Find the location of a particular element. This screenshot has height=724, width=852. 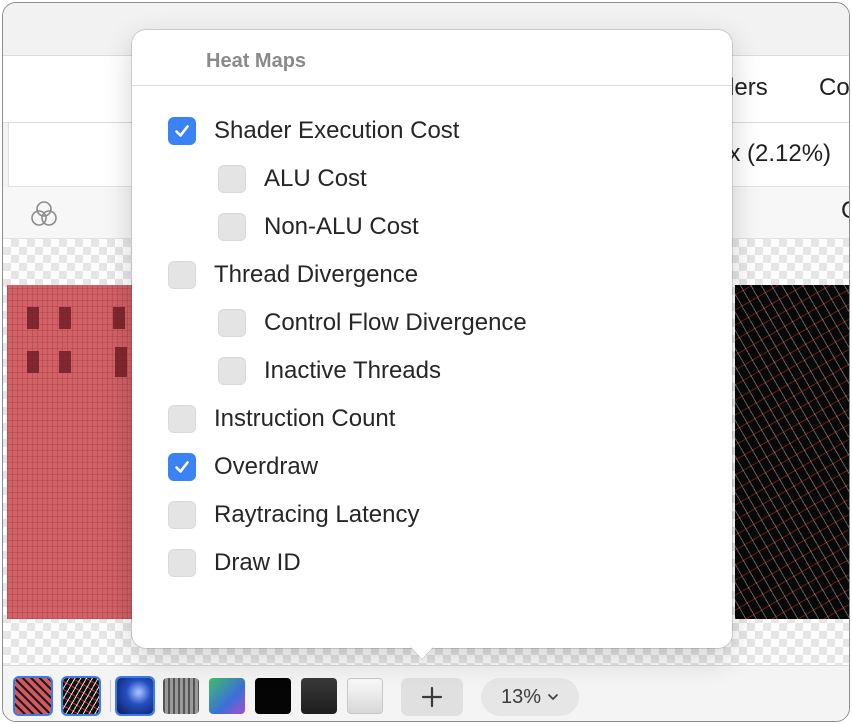

add-button is located at coordinates (432, 697).